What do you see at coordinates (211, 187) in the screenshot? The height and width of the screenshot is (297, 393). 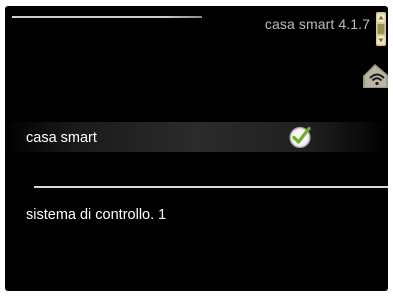 I see `divider` at bounding box center [211, 187].